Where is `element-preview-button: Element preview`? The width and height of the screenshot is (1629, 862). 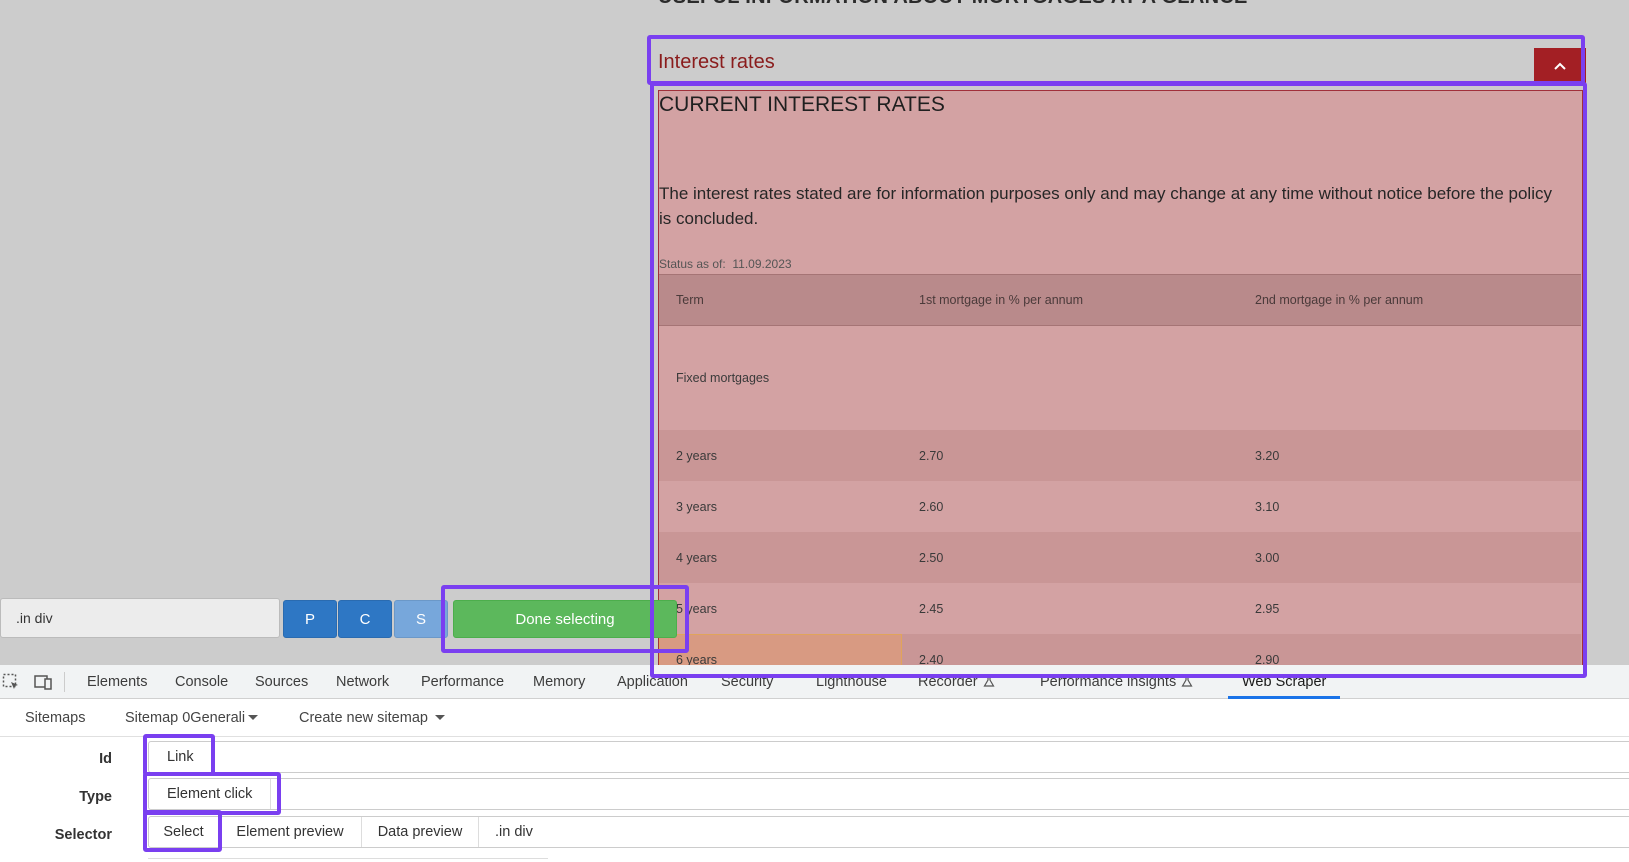 element-preview-button: Element preview is located at coordinates (290, 832).